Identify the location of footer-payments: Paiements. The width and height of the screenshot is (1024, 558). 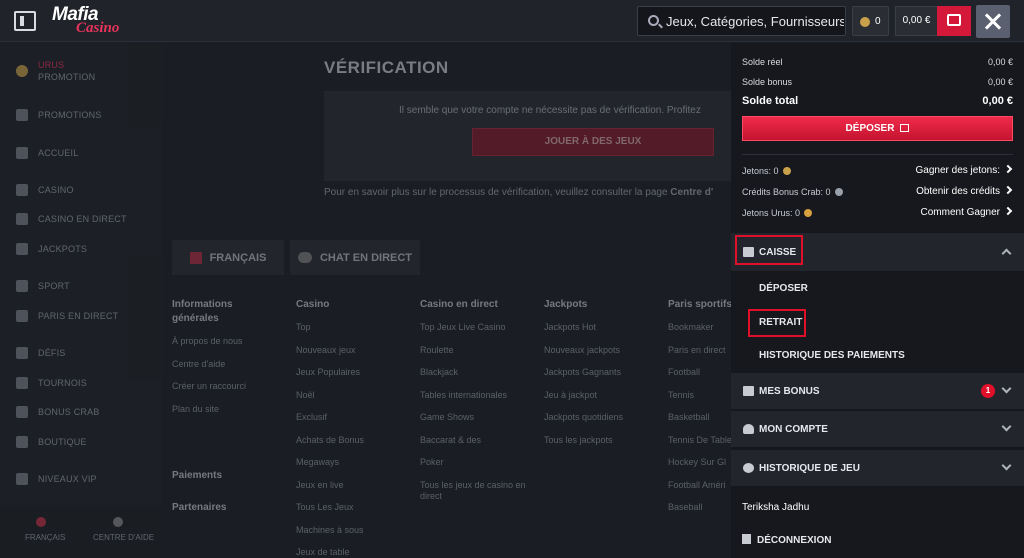
(197, 475).